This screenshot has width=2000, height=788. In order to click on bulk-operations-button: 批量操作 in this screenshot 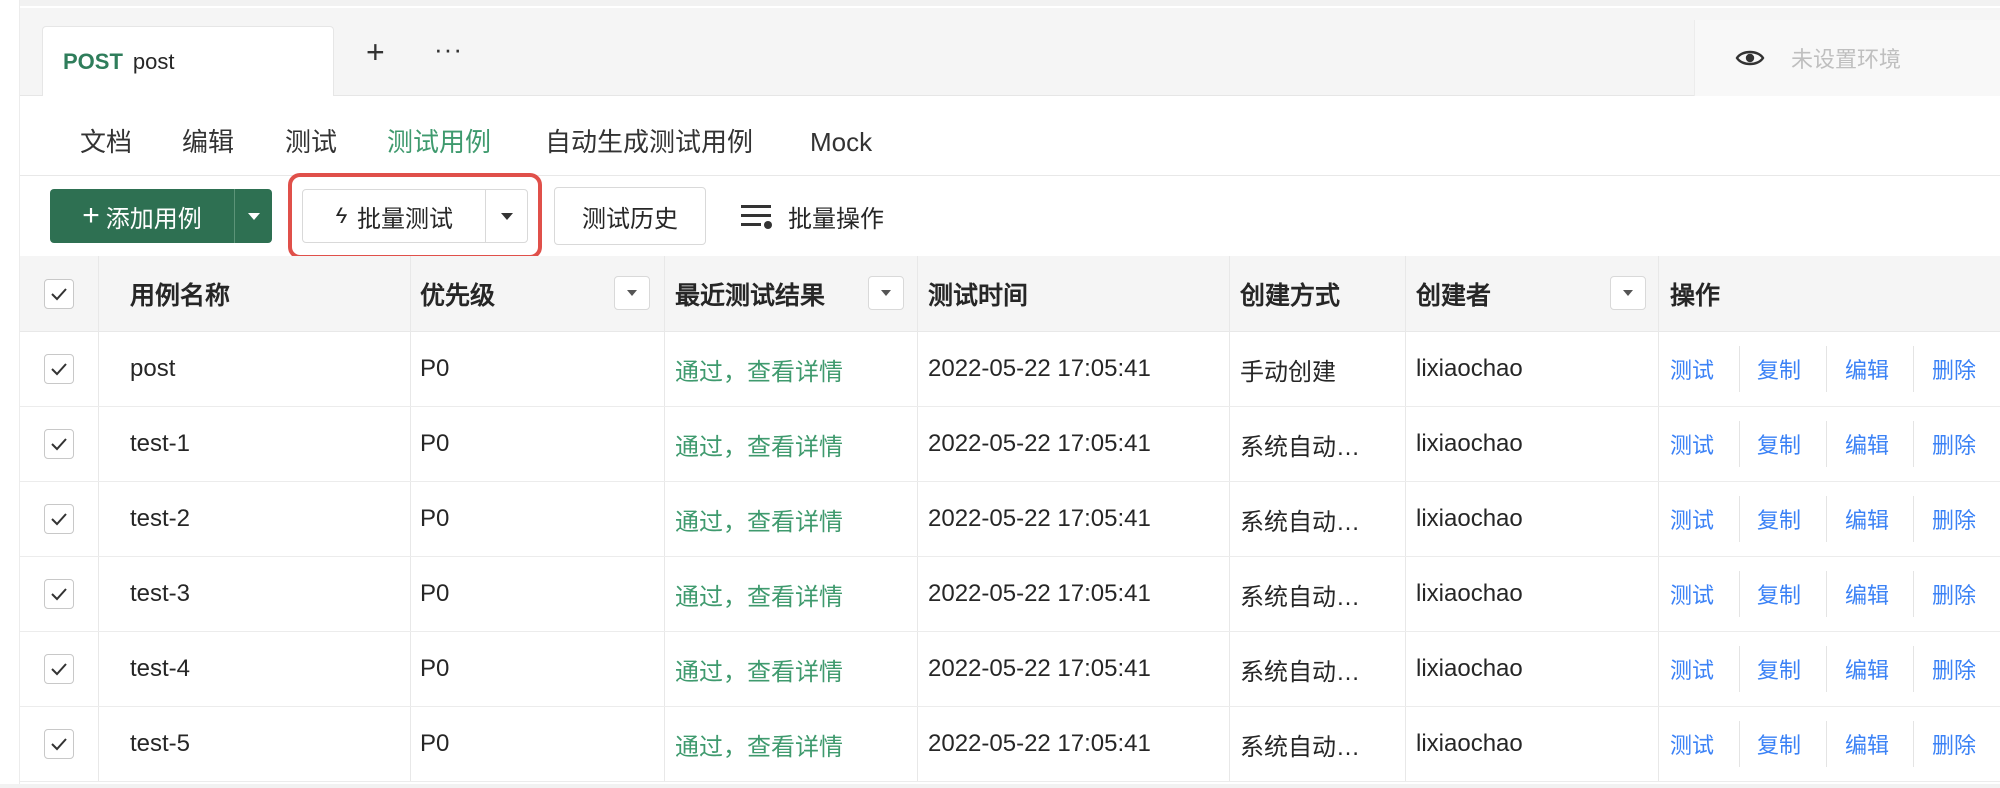, I will do `click(812, 216)`.